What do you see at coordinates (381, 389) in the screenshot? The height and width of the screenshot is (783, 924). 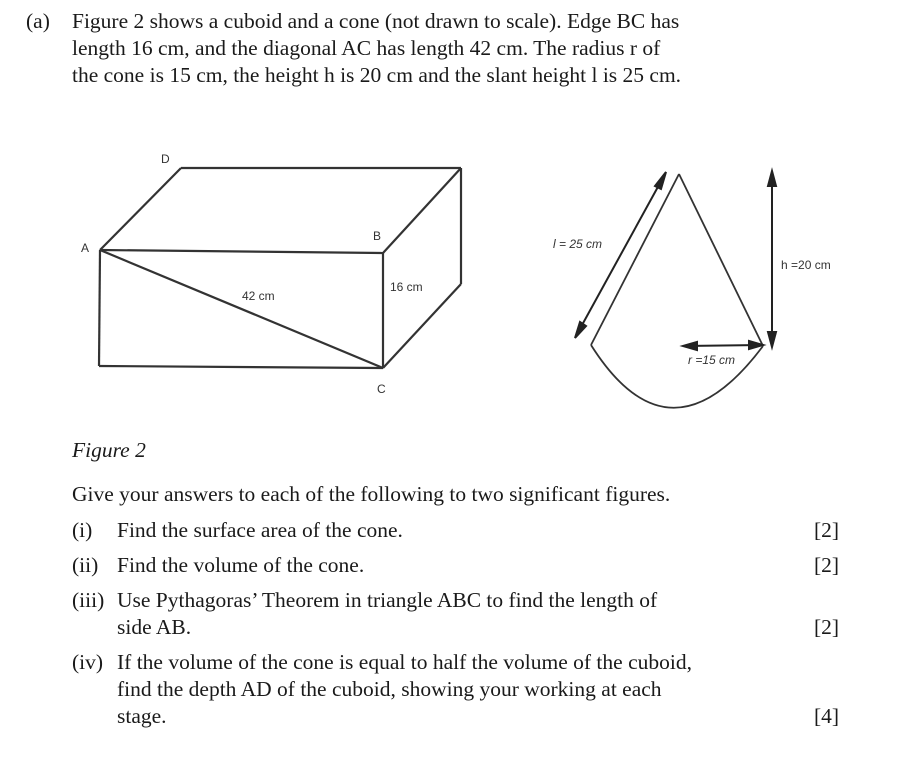 I see `vertex-label-c: C` at bounding box center [381, 389].